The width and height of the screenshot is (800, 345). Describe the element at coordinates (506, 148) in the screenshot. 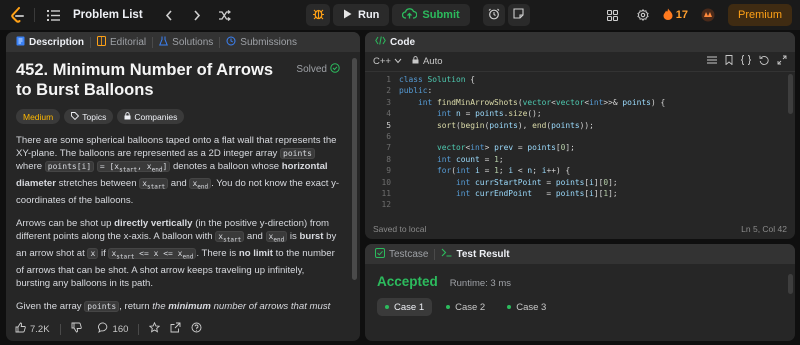

I see `code-text: vector<int> prev = points[0];` at that location.